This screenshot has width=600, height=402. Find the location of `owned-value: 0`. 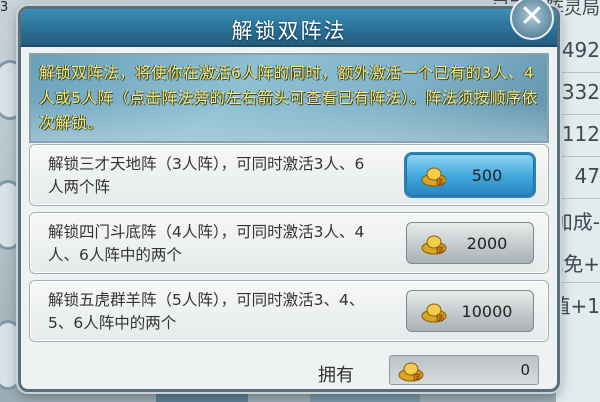

owned-value: 0 is located at coordinates (525, 370).